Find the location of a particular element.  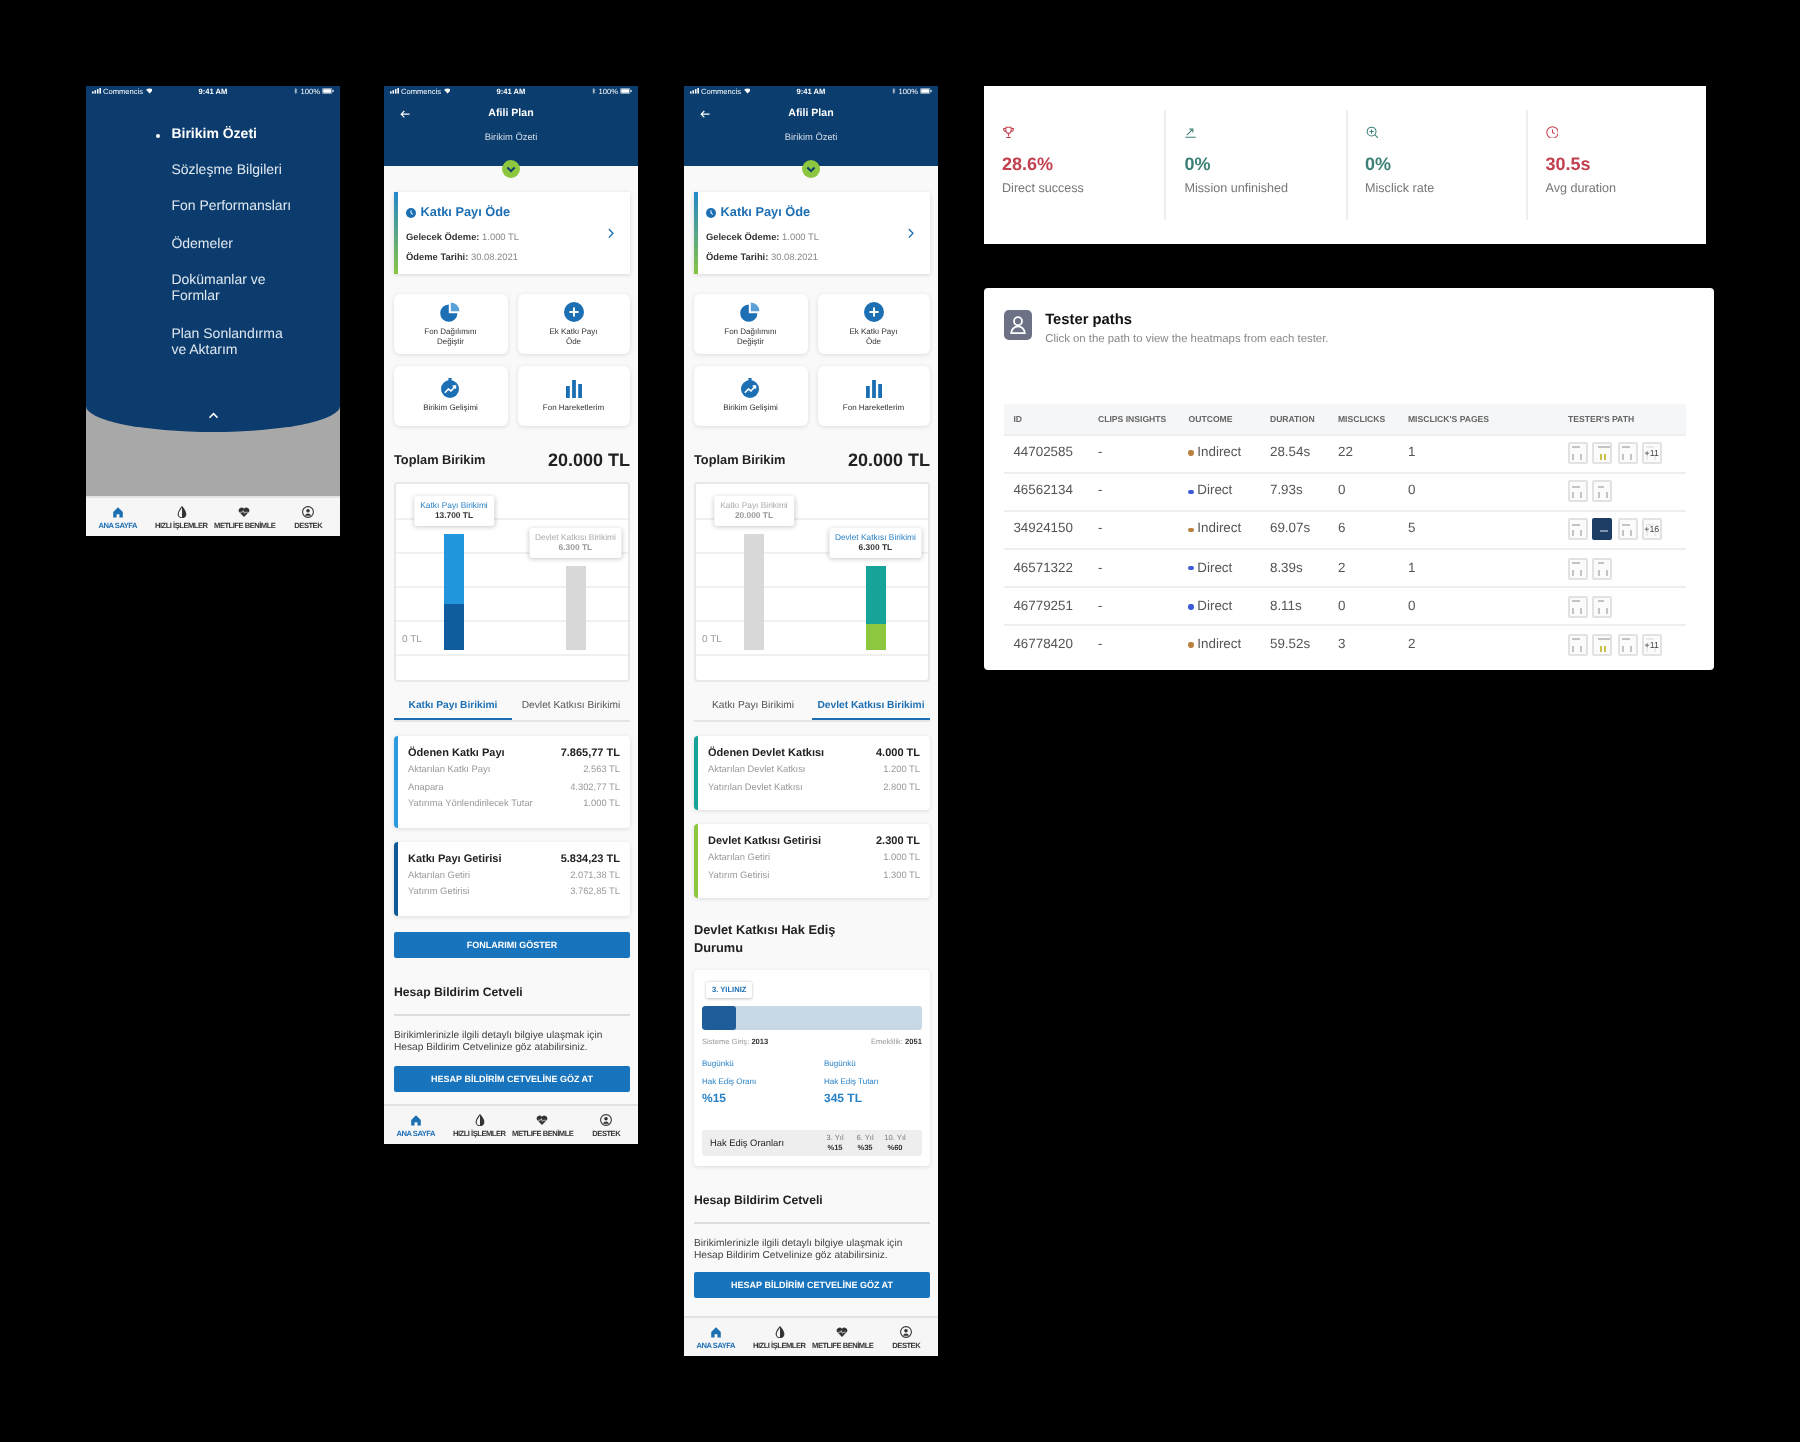

bullet-icon is located at coordinates (158, 136).